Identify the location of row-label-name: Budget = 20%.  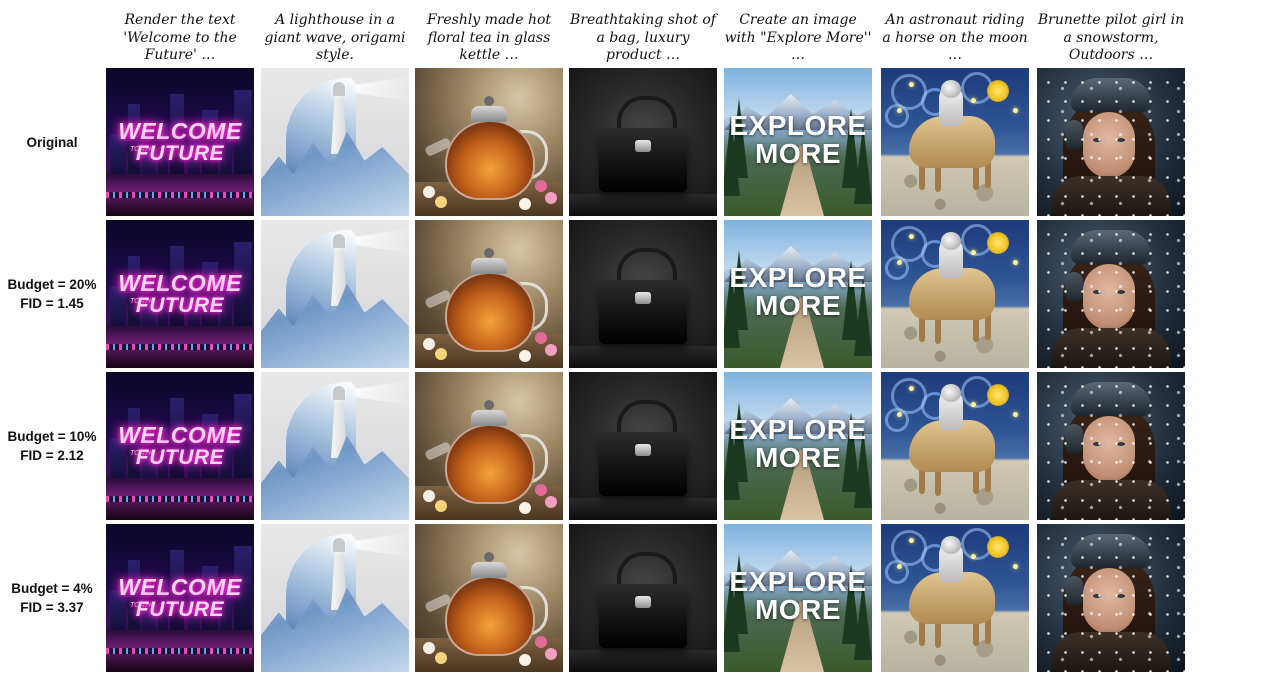
(52, 284).